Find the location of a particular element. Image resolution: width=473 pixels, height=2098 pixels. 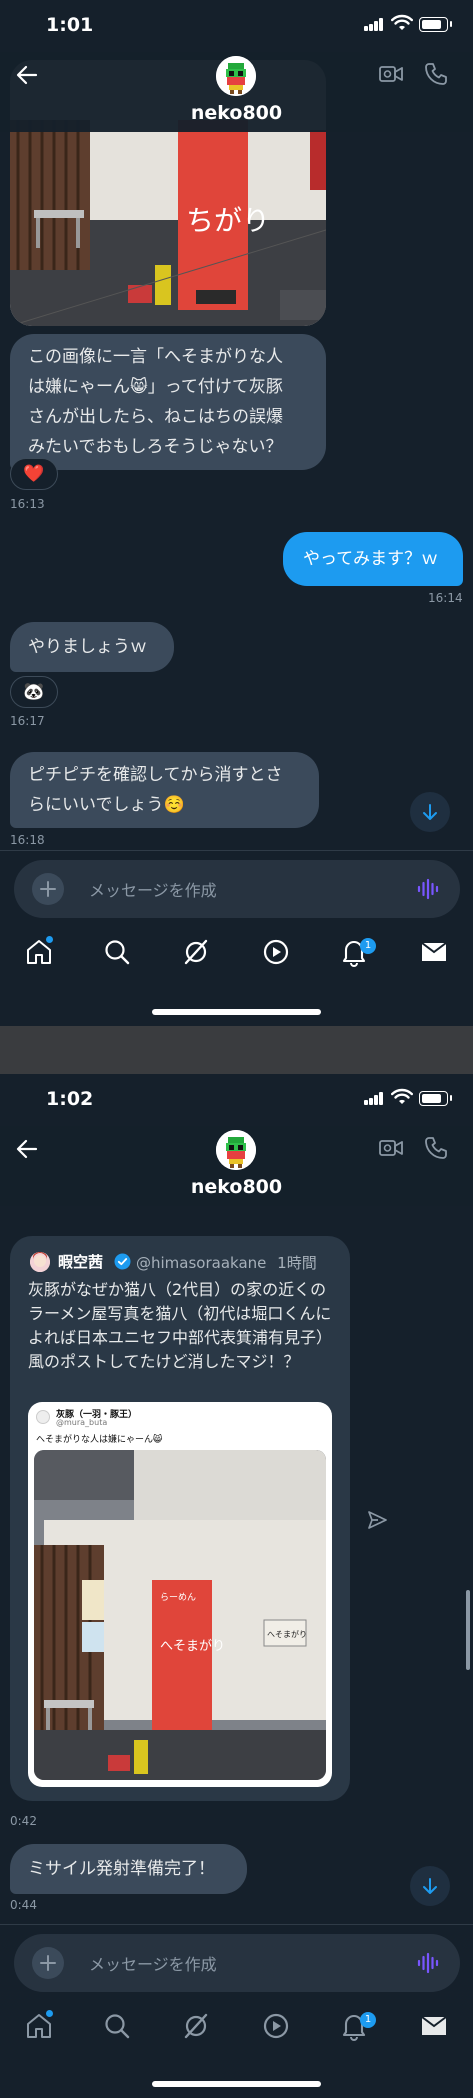

status-bar: 1:02 is located at coordinates (236, 1100).